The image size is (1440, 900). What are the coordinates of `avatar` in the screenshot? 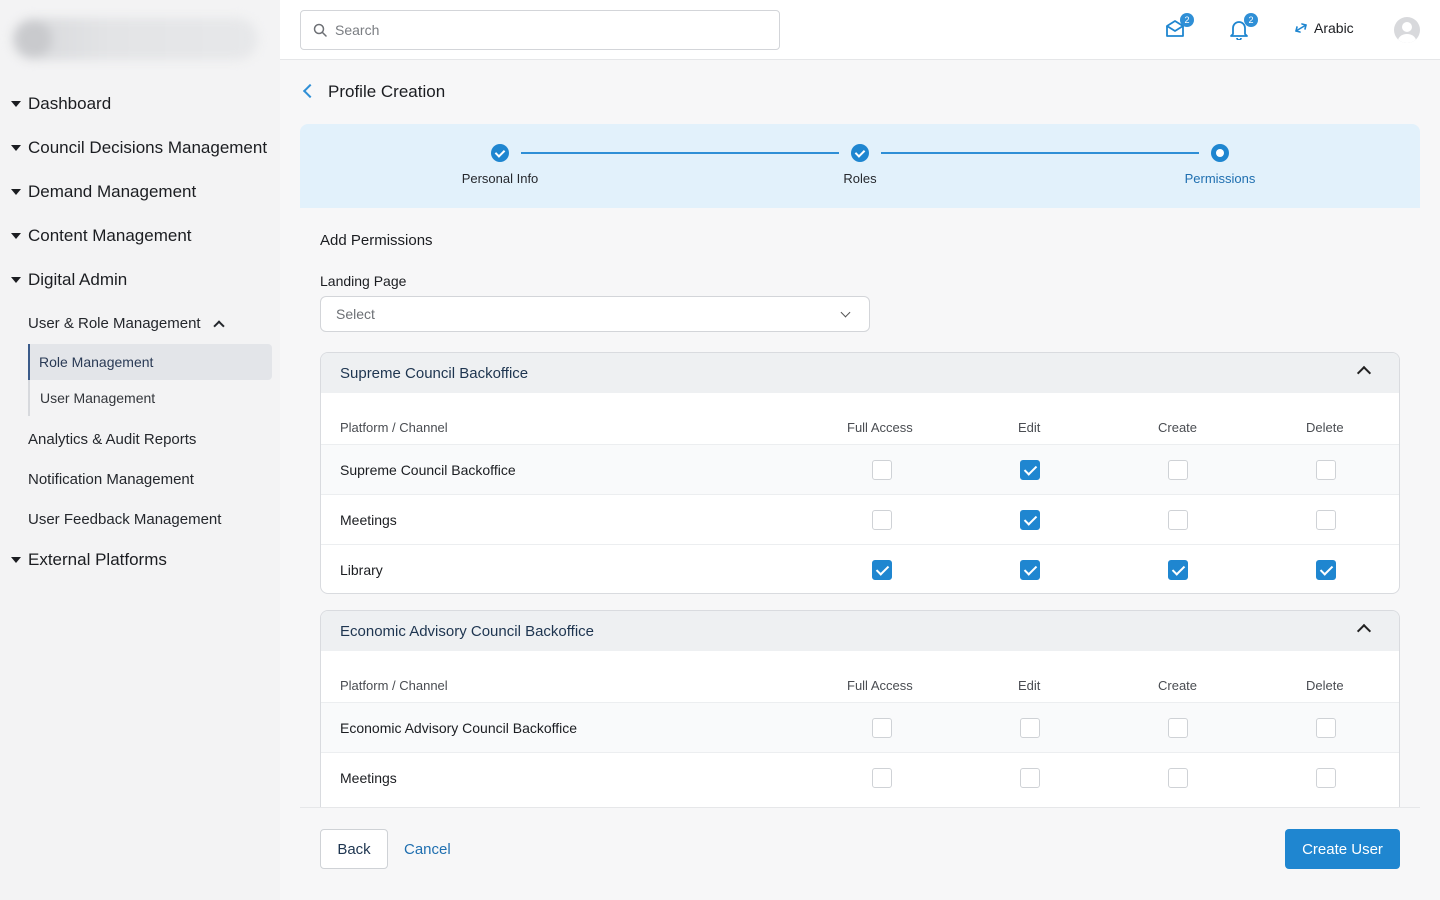 It's located at (1407, 30).